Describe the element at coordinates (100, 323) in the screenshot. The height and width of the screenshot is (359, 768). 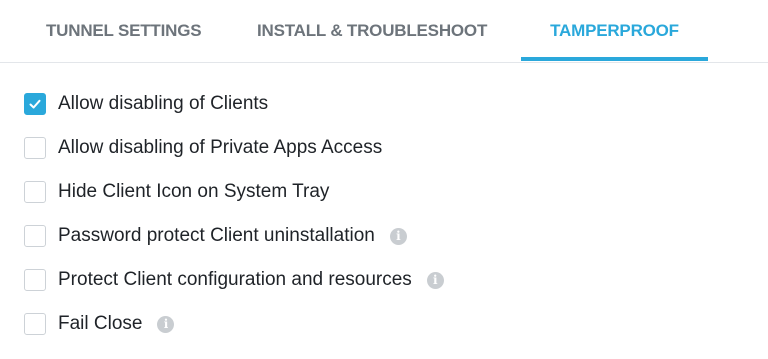
I see `option-label: Fail Close` at that location.